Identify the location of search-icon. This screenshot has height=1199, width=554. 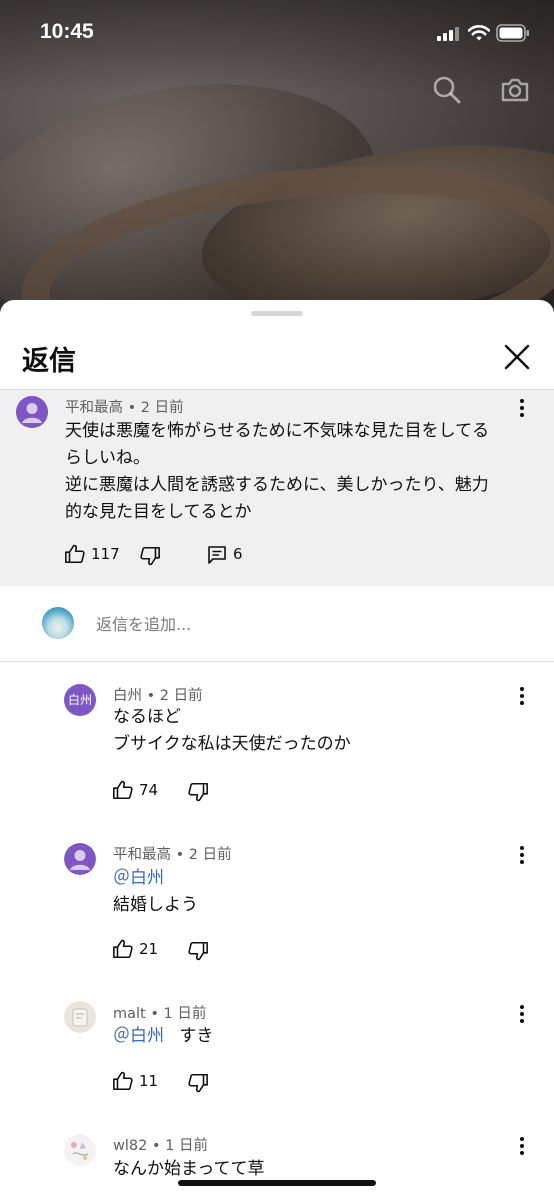
(447, 90).